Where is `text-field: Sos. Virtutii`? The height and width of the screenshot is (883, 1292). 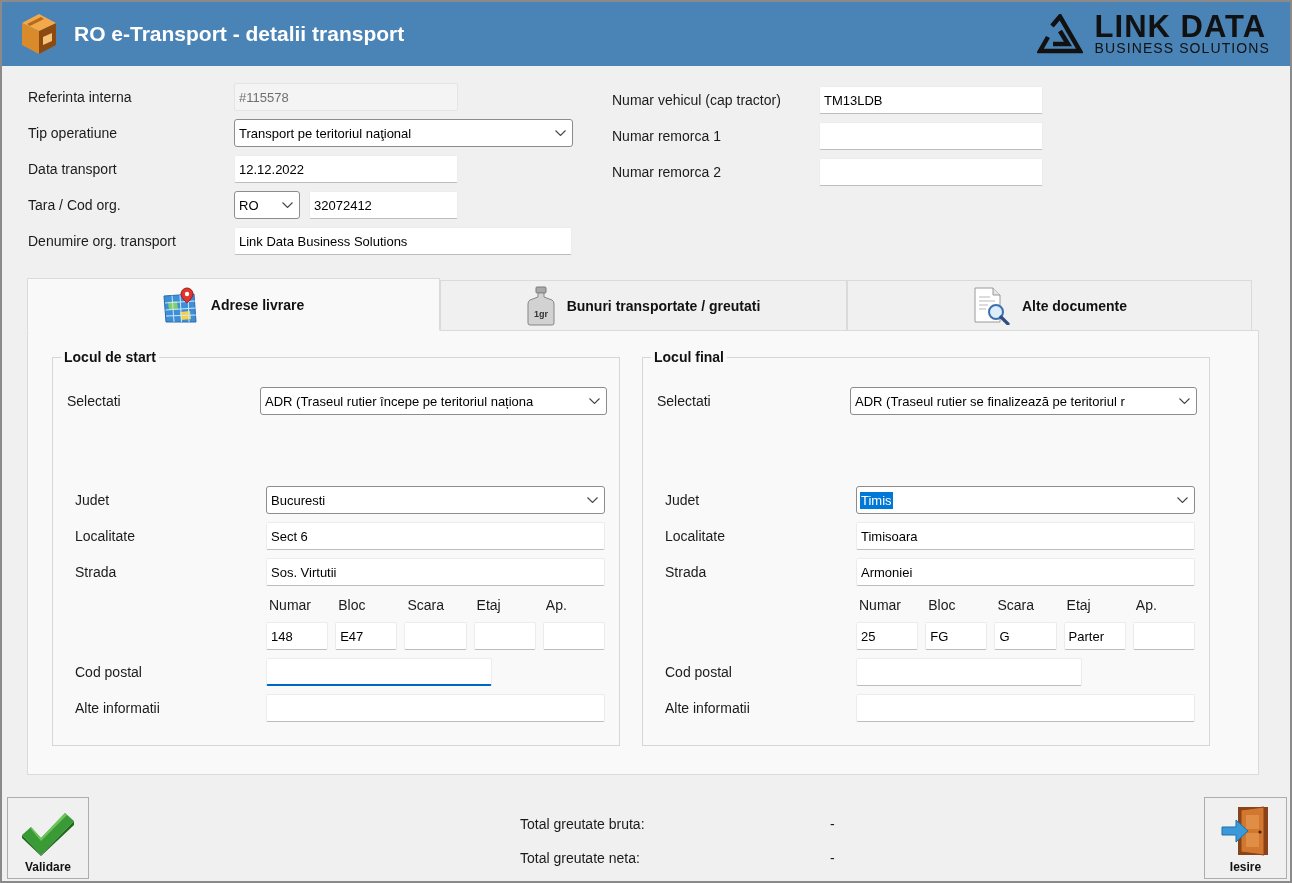
text-field: Sos. Virtutii is located at coordinates (435, 572).